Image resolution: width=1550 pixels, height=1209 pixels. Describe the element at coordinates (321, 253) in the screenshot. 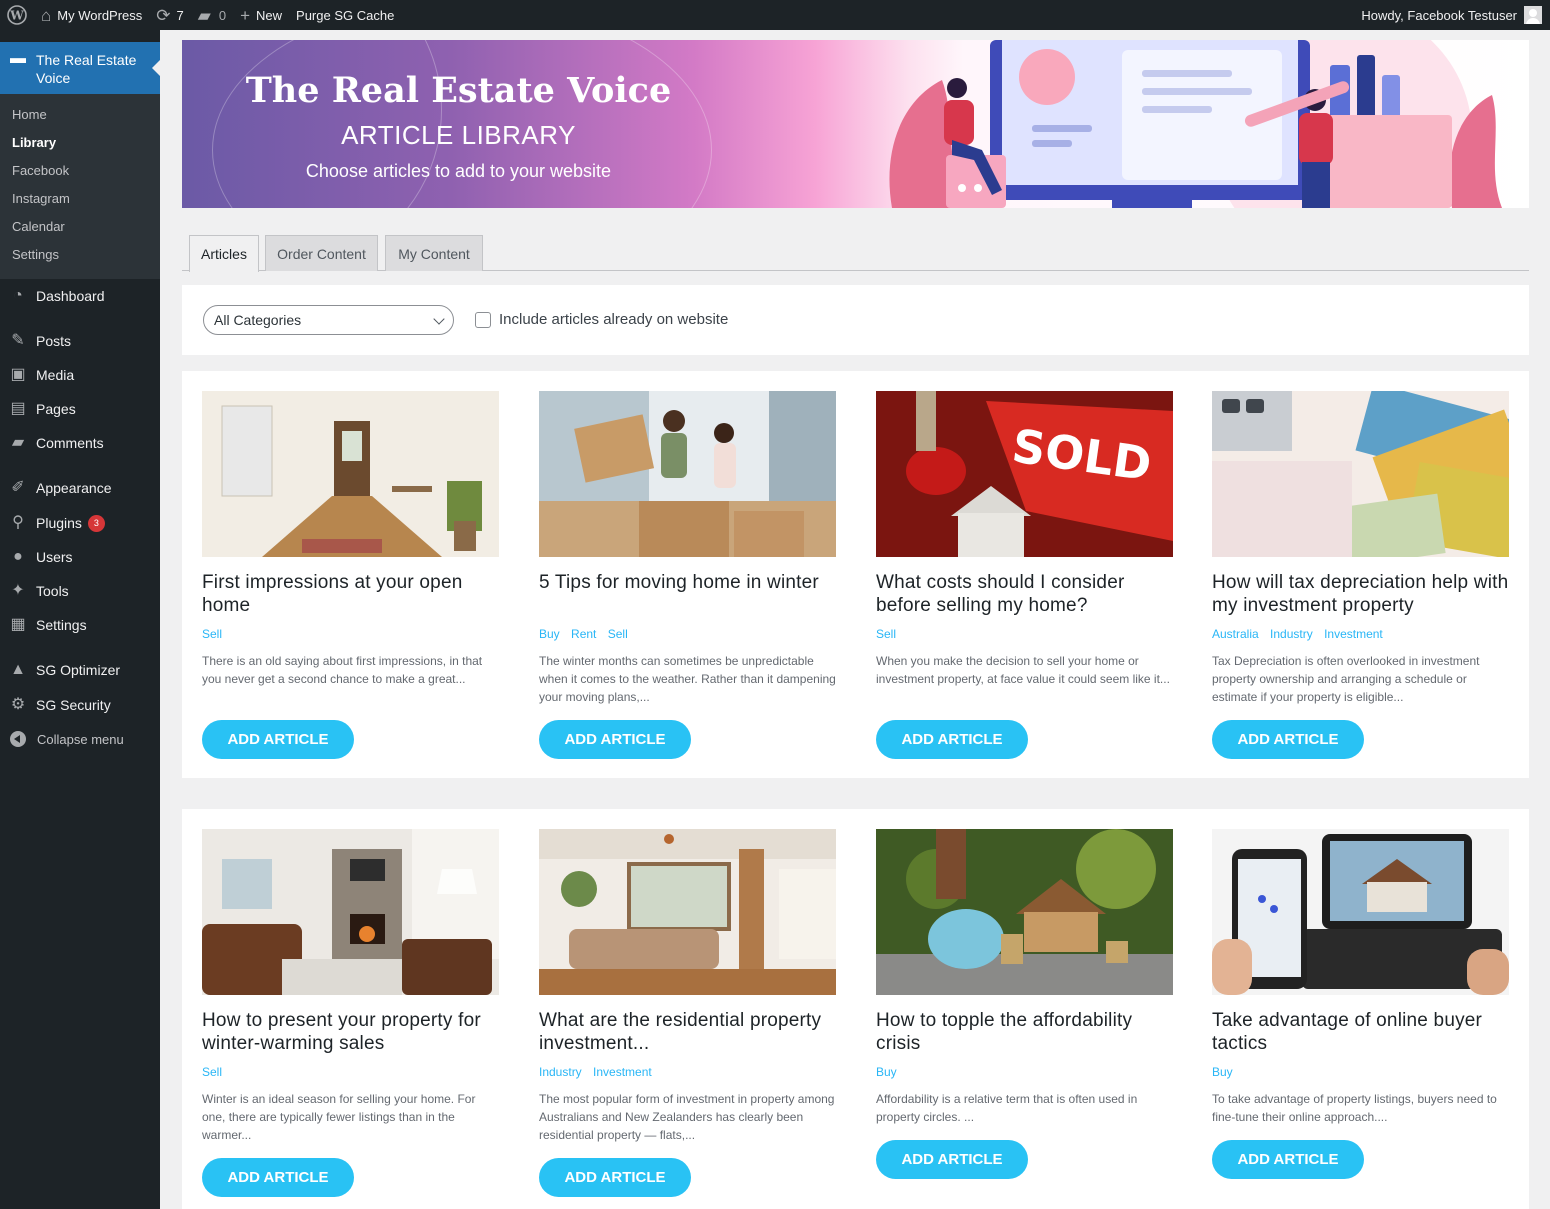

I see `tab-order-content: Order Content` at that location.